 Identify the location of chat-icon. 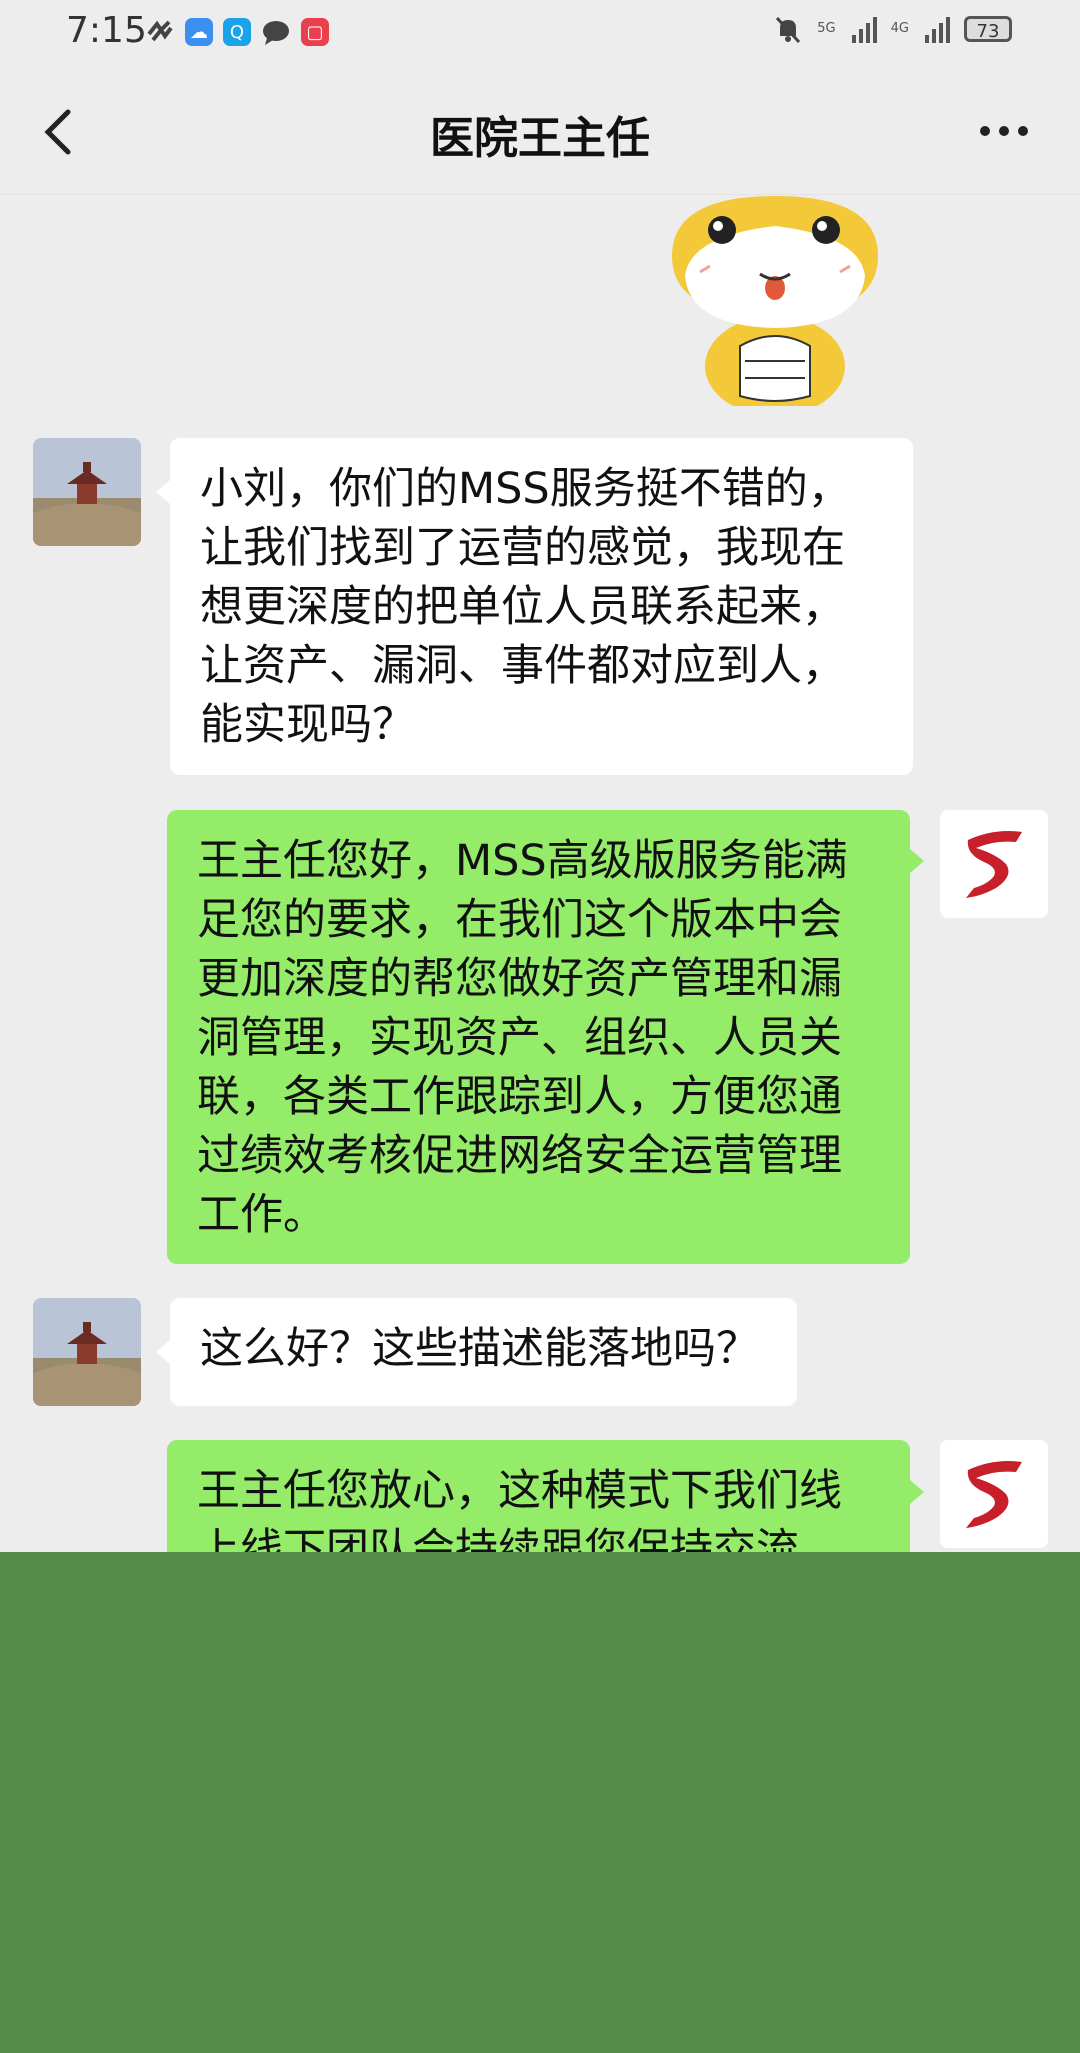
(276, 33).